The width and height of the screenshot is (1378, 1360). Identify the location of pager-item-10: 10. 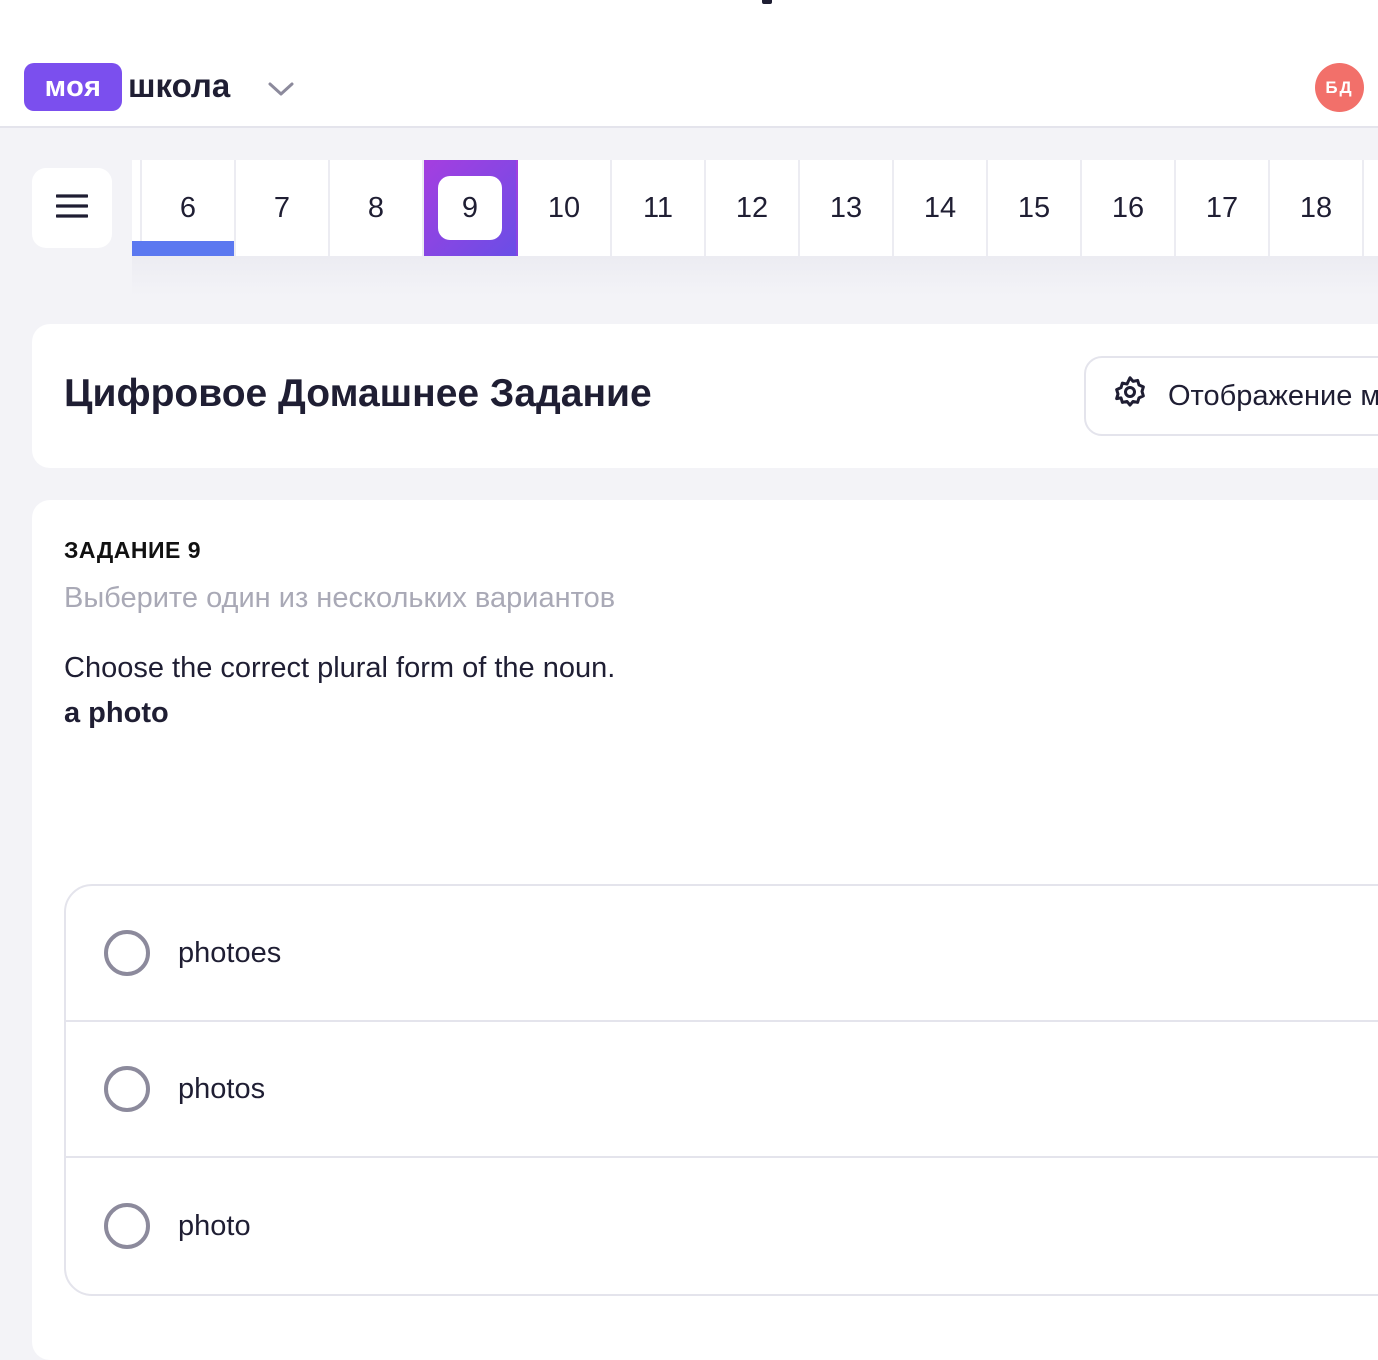
(565, 208).